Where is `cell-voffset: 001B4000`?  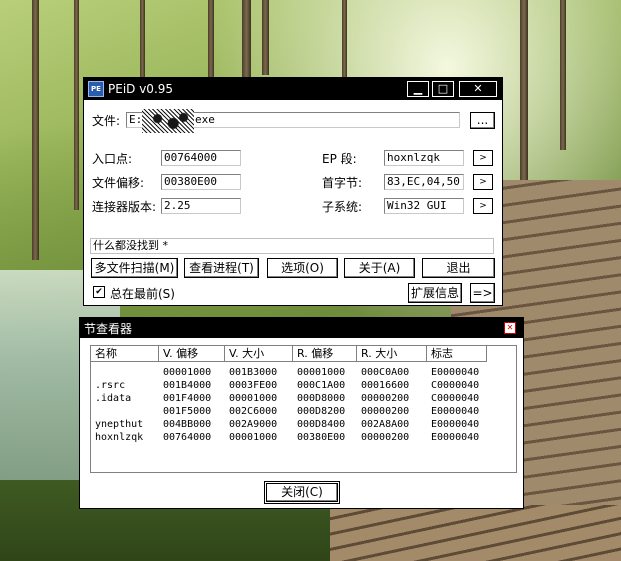 cell-voffset: 001B4000 is located at coordinates (187, 385).